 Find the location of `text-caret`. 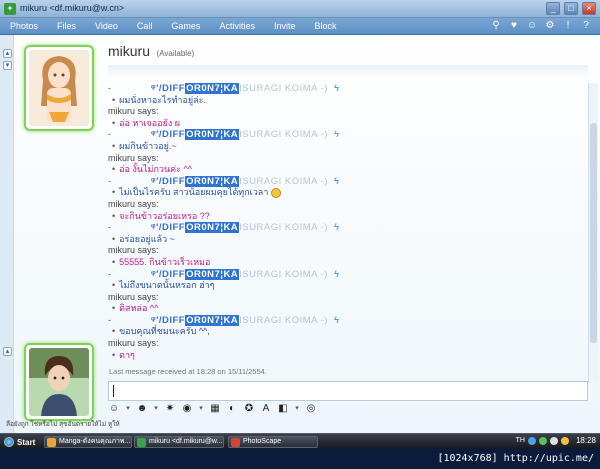

text-caret is located at coordinates (113, 391).